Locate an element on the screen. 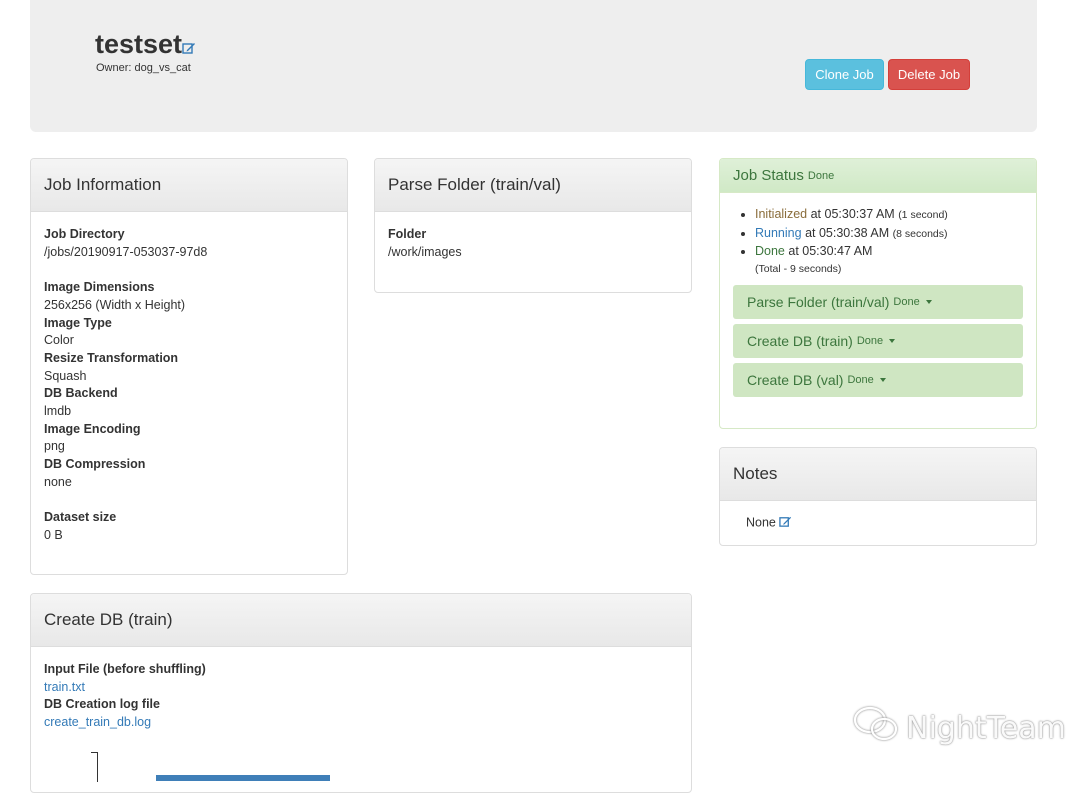 This screenshot has width=1080, height=793. task-create-db-val: Create DB (val) Done is located at coordinates (878, 380).